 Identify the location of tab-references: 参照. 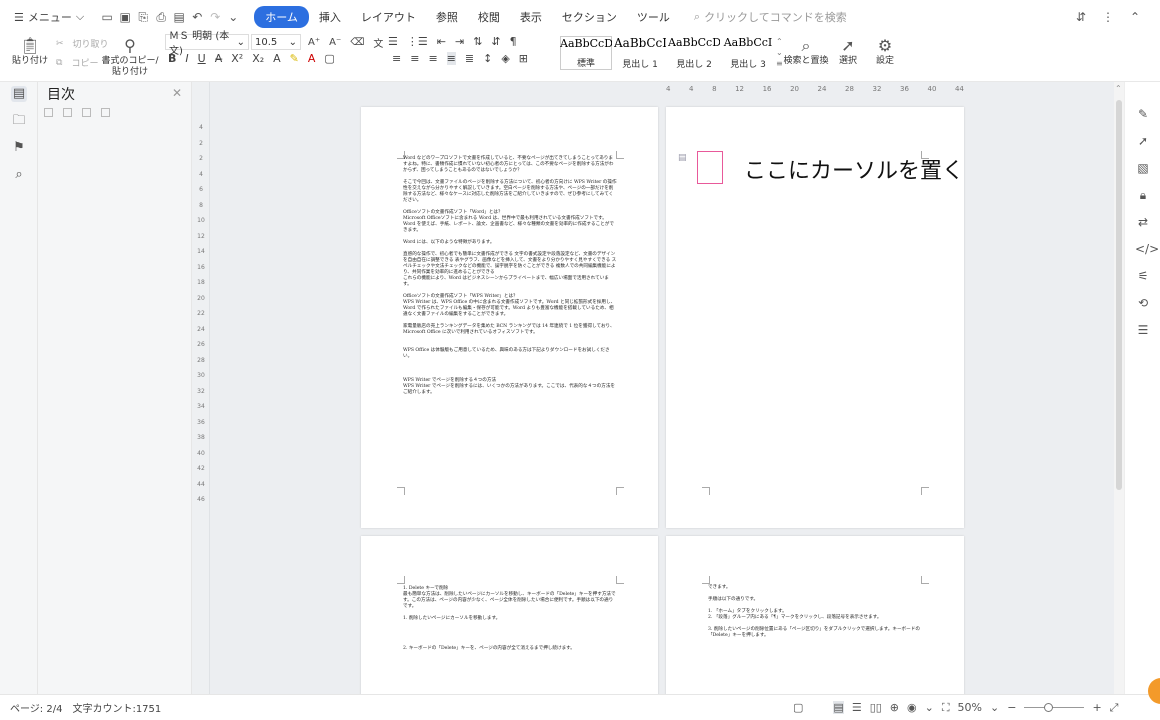
(447, 17).